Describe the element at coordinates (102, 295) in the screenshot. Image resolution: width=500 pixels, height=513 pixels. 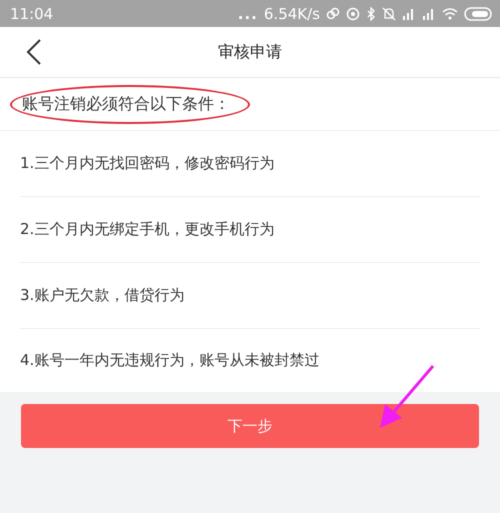
I see `condition-text: 3.账户无欠款，借贷行为` at that location.